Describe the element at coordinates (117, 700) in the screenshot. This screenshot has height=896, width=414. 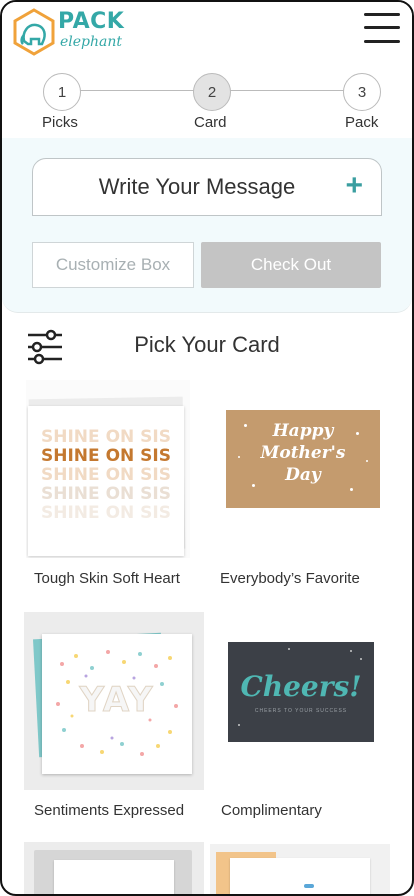
I see `card-art-text: YAY` at that location.